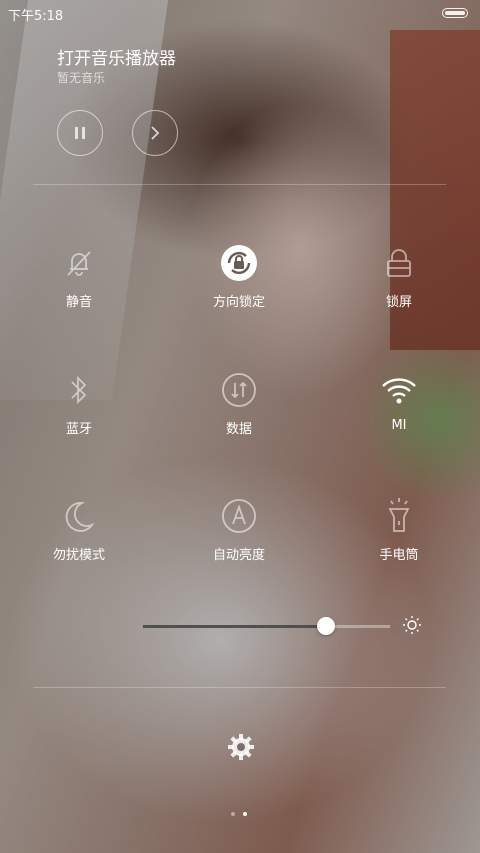  What do you see at coordinates (325, 626) in the screenshot?
I see `brightness-slider-thumb` at bounding box center [325, 626].